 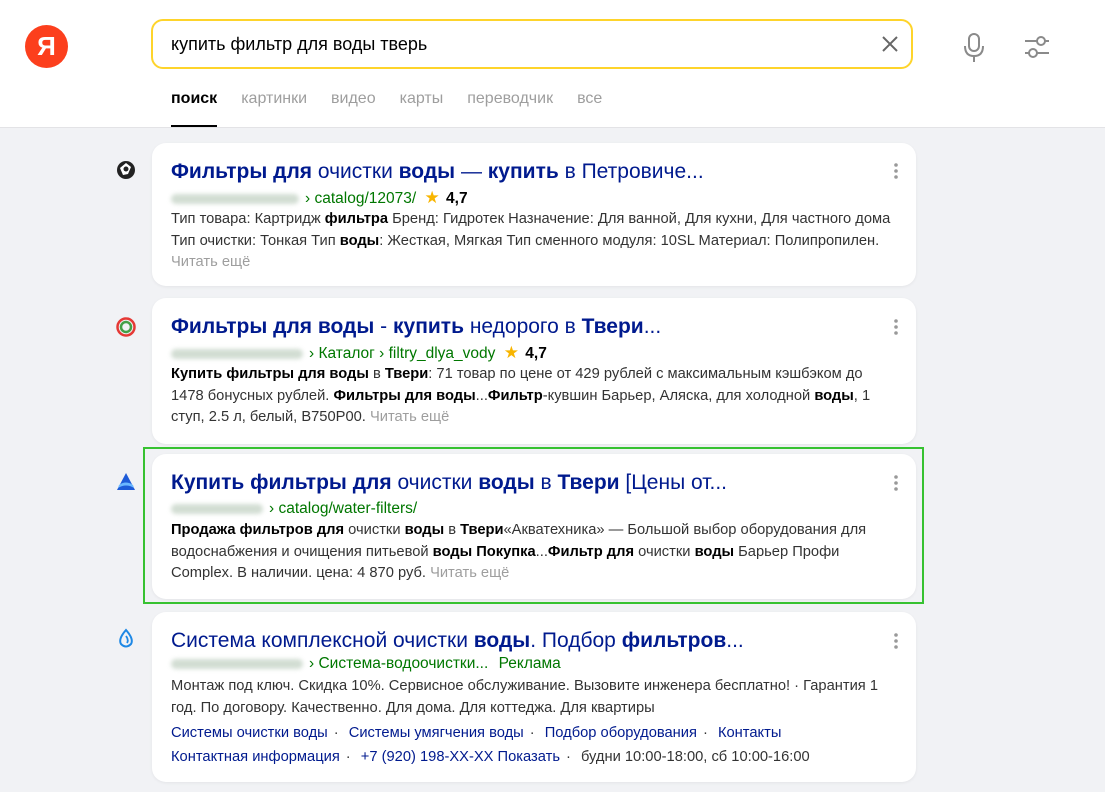 I want to click on water-drop-favicon-icon, so click(x=126, y=638).